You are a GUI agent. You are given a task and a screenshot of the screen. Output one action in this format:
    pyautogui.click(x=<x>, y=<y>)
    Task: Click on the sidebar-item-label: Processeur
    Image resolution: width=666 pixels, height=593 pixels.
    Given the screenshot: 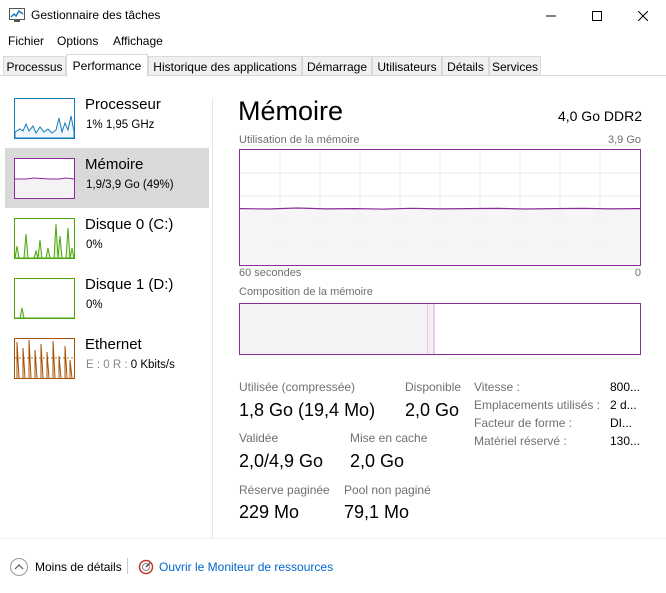 What is the action you would take?
    pyautogui.click(x=123, y=104)
    